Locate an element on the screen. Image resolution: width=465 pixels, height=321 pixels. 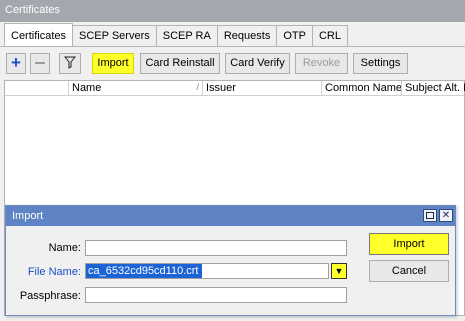
tab-scep-servers: SCEP Servers is located at coordinates (114, 35).